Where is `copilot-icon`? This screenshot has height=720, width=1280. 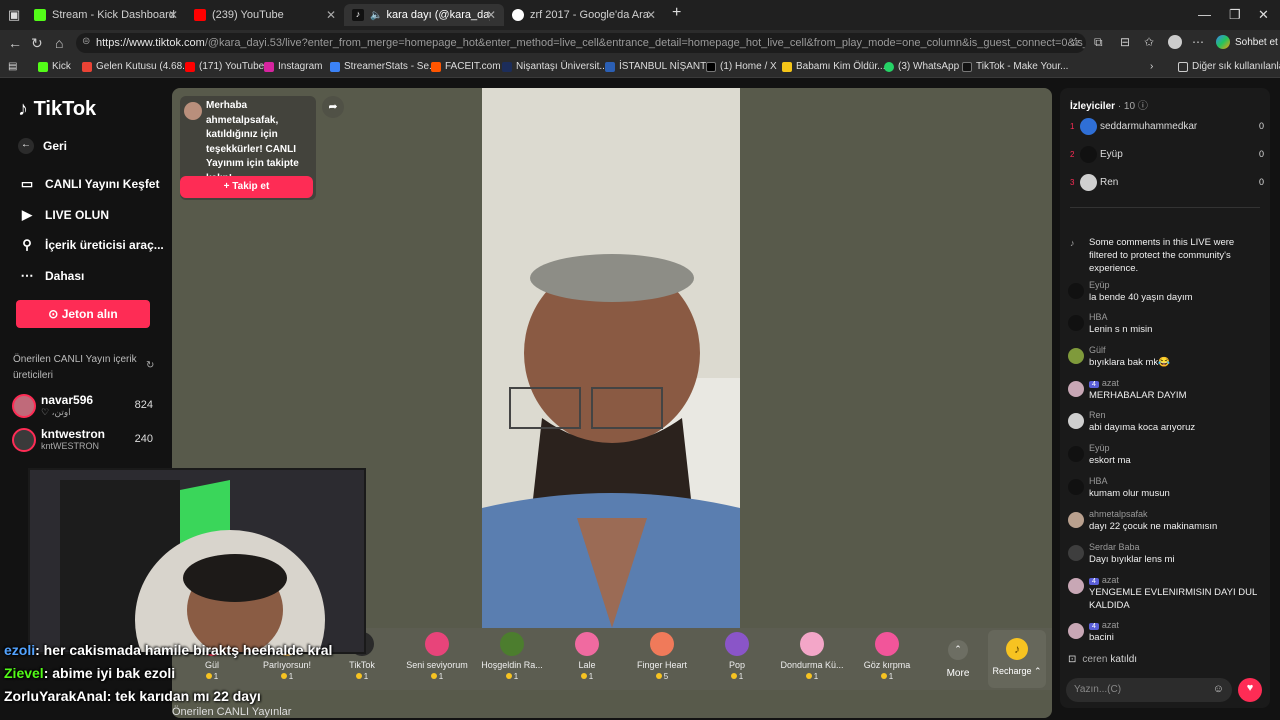
copilot-icon is located at coordinates (1223, 42).